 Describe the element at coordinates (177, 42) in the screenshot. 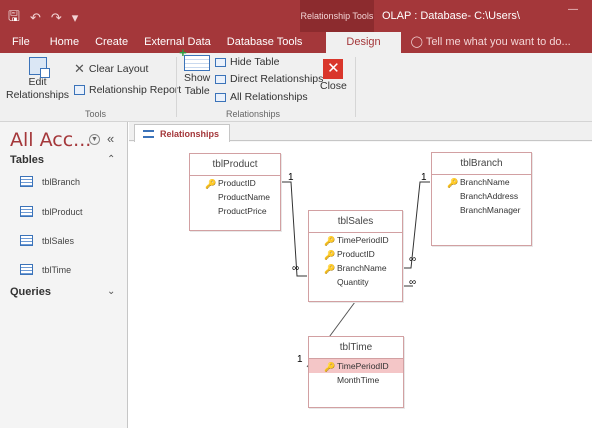

I see `tab-external-data: External Data` at that location.